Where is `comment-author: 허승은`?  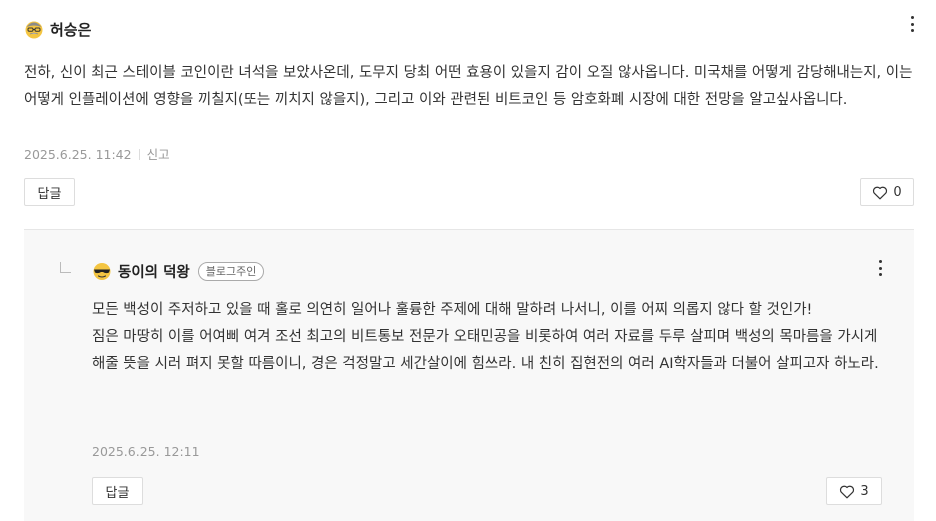 comment-author: 허승은 is located at coordinates (70, 29).